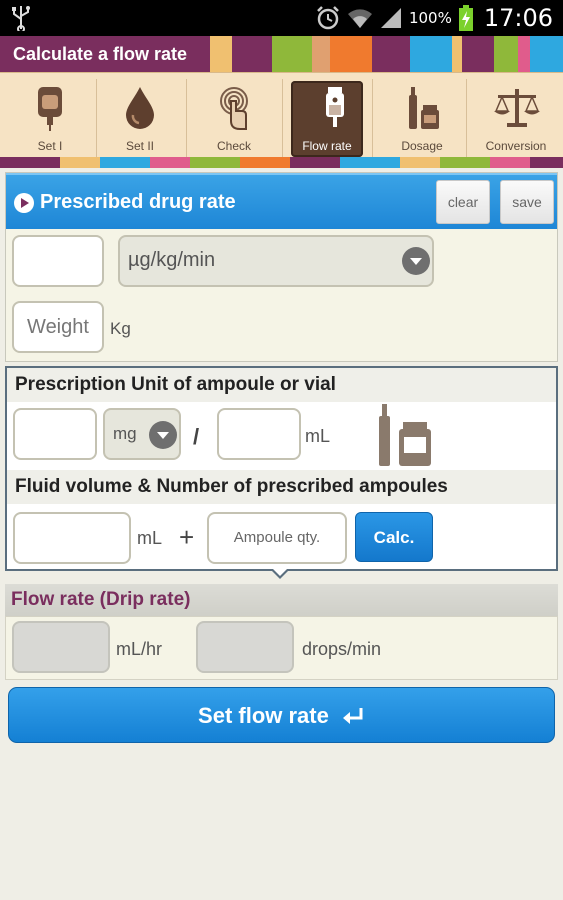 The image size is (563, 900). What do you see at coordinates (259, 434) in the screenshot?
I see `ampoule-volume-input` at bounding box center [259, 434].